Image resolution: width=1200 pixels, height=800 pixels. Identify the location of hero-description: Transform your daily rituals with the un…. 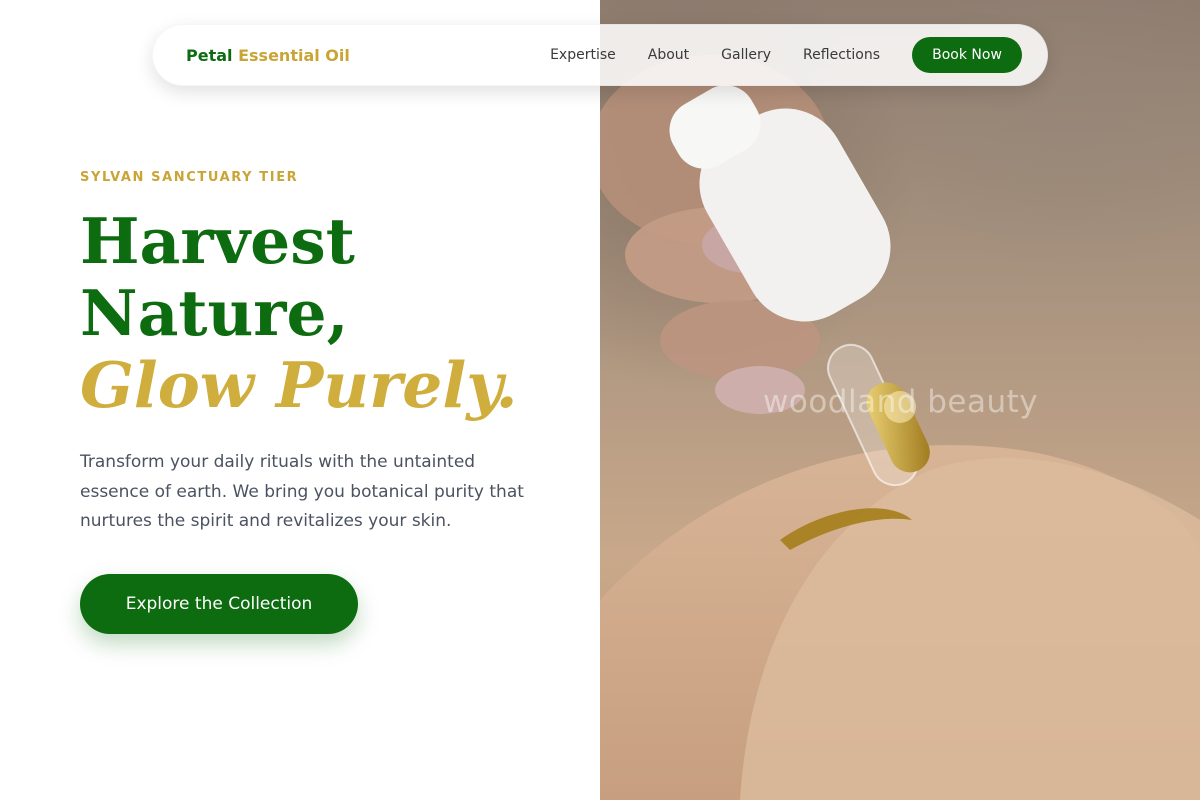
(302, 491).